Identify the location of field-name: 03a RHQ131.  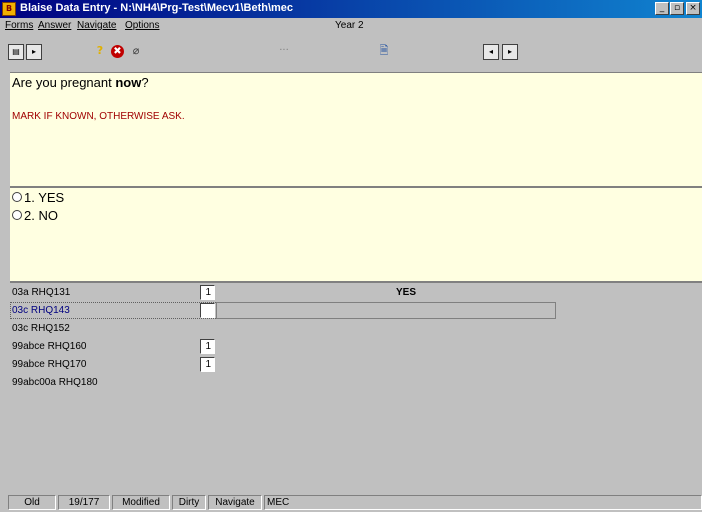
(41, 292).